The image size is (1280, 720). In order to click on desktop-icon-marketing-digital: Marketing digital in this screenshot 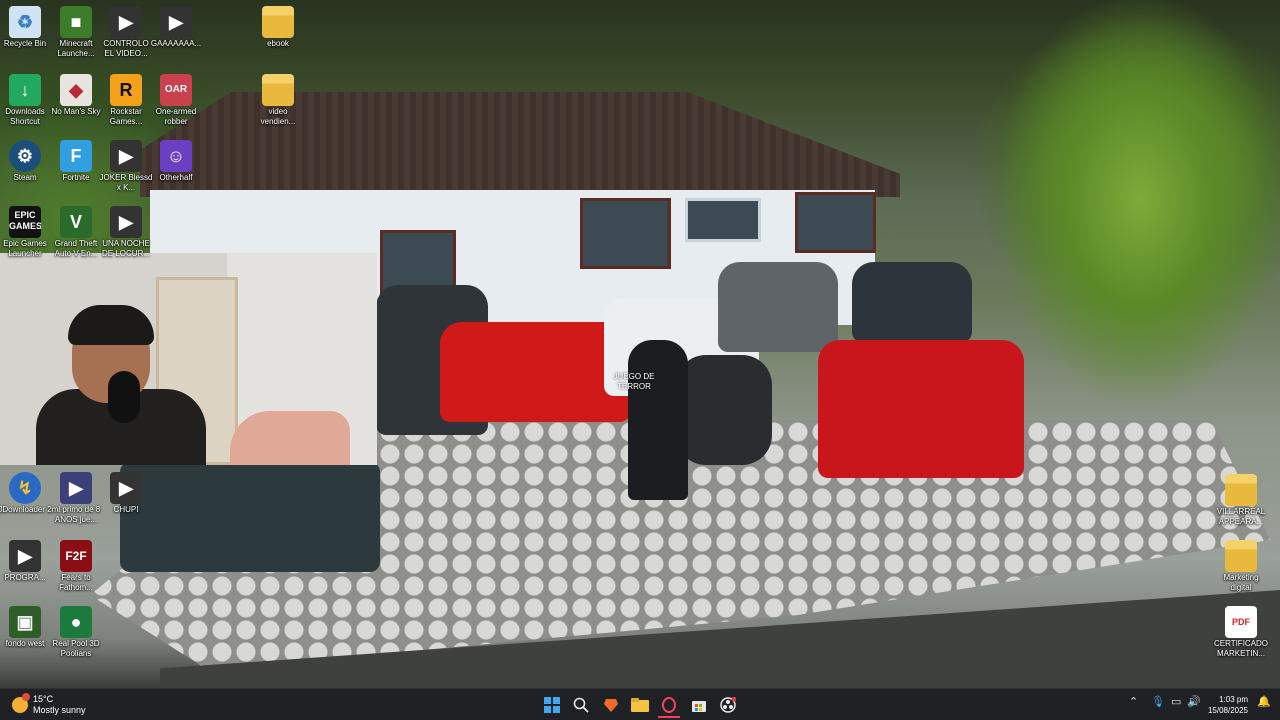, I will do `click(1241, 566)`.